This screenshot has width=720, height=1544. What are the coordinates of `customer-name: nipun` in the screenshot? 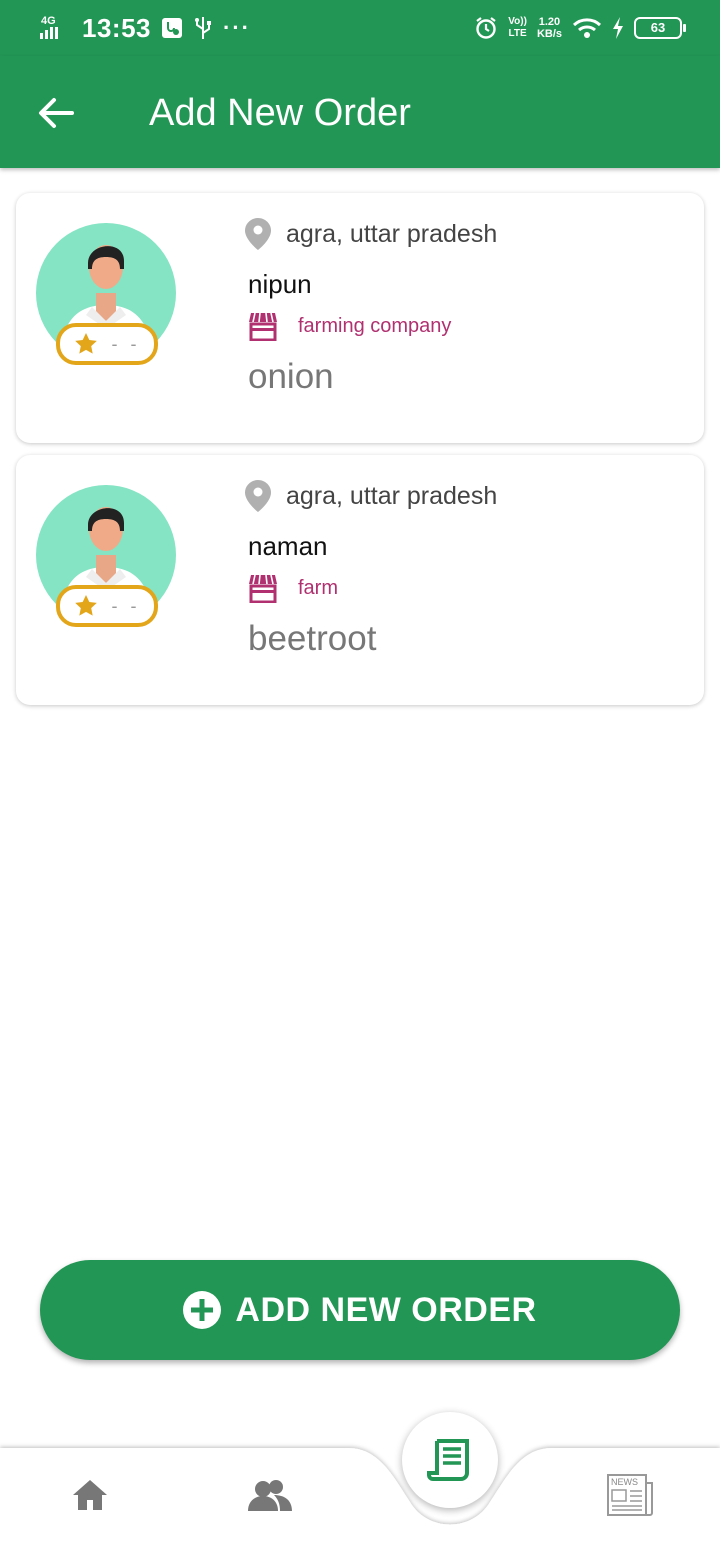 It's located at (280, 284).